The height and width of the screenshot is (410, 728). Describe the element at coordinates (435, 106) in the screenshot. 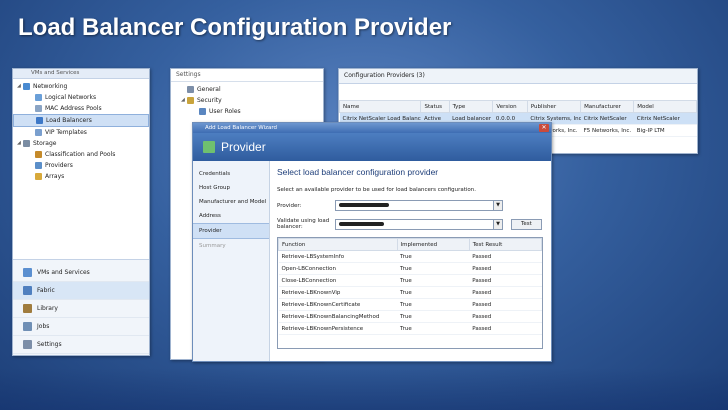

I see `column-header: Status` at that location.